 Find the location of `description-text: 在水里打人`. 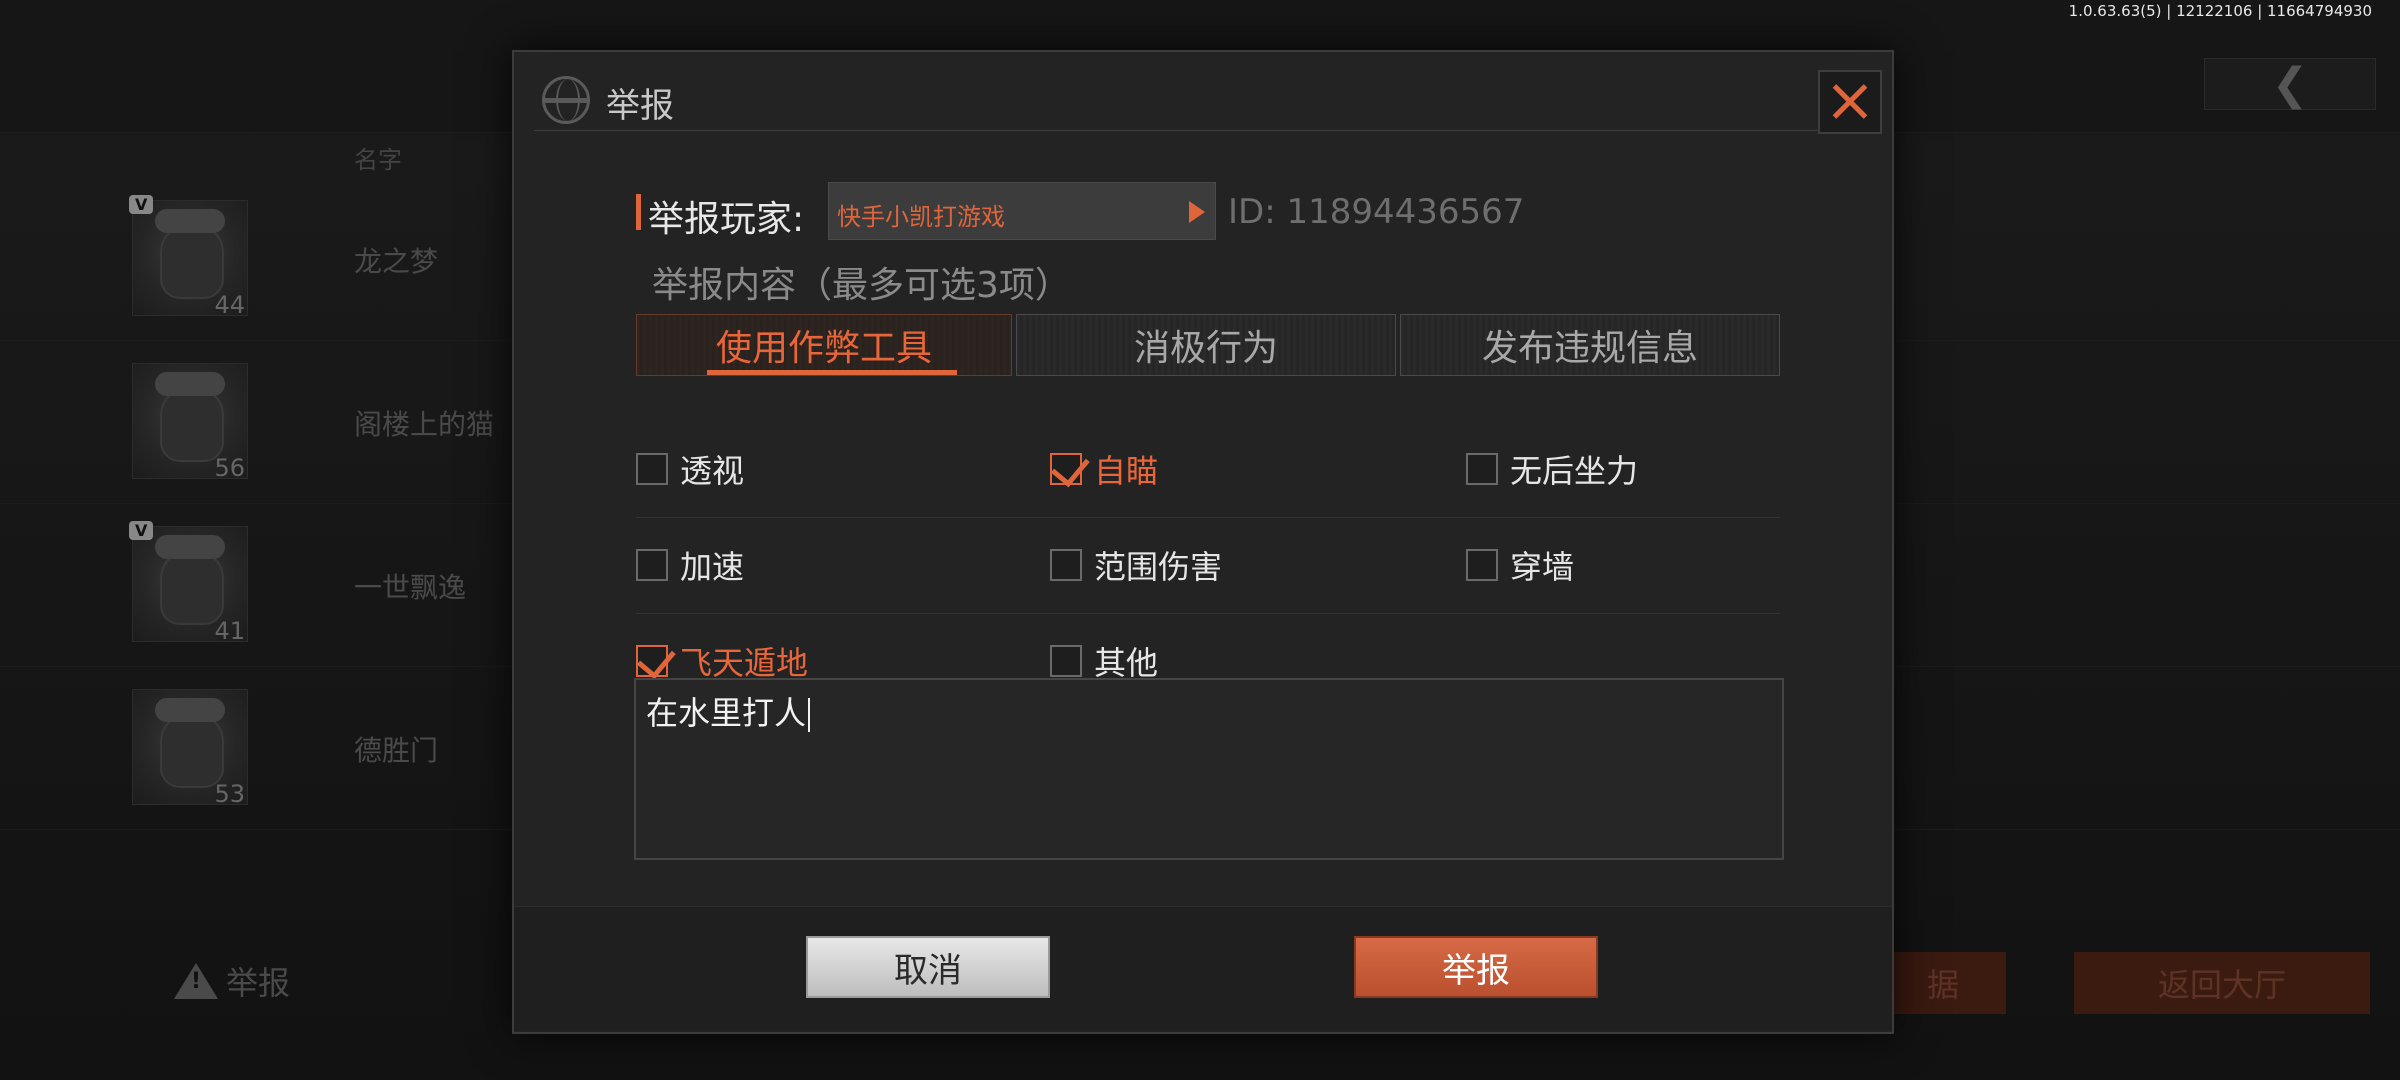

description-text: 在水里打人 is located at coordinates (728, 711).